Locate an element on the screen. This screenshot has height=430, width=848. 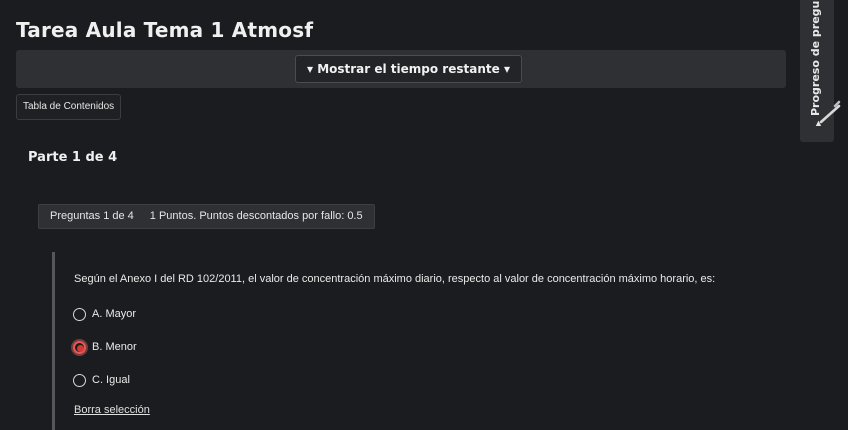
option-b: B. Menor is located at coordinates (105, 347).